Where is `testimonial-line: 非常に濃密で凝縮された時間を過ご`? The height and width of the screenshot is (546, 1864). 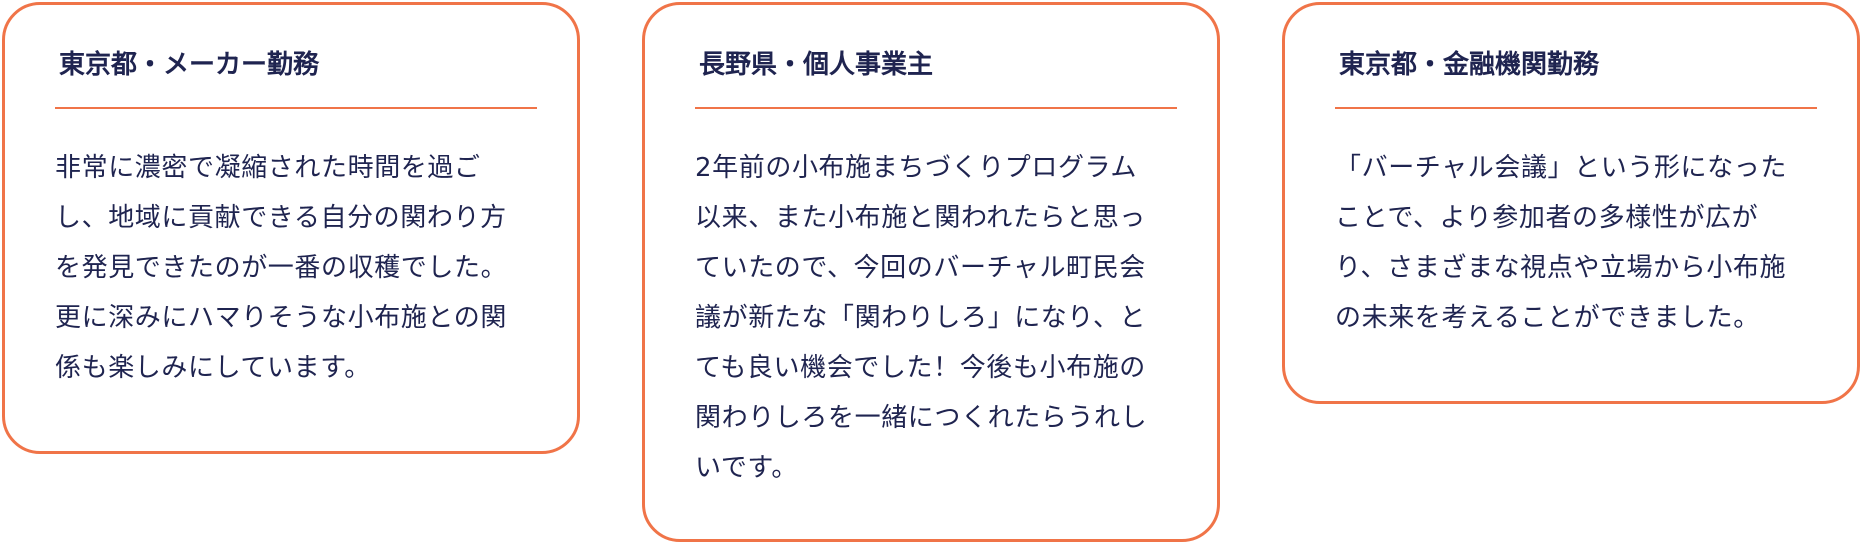 testimonial-line: 非常に濃密で凝縮された時間を過ご is located at coordinates (268, 168).